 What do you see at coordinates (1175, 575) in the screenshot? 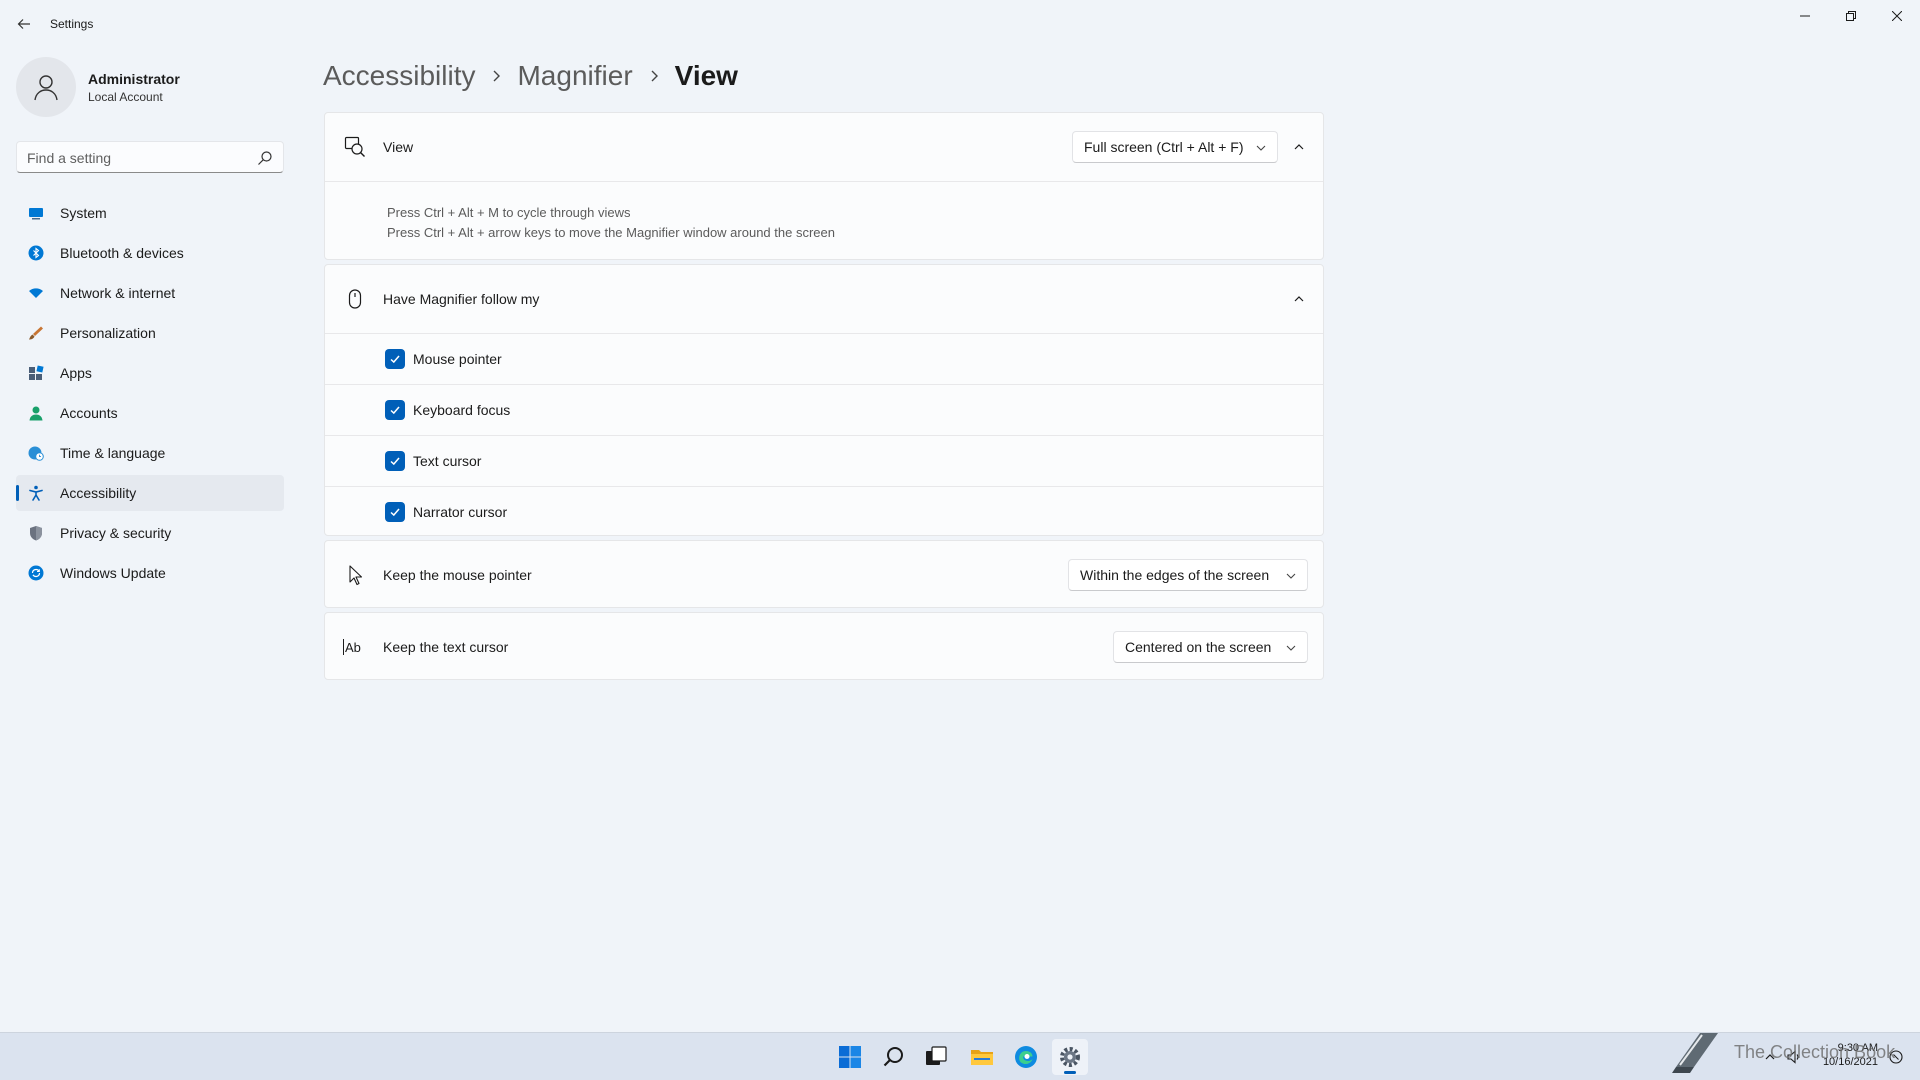
I see `mouse-pointer-value: Within the edges of the screen` at bounding box center [1175, 575].